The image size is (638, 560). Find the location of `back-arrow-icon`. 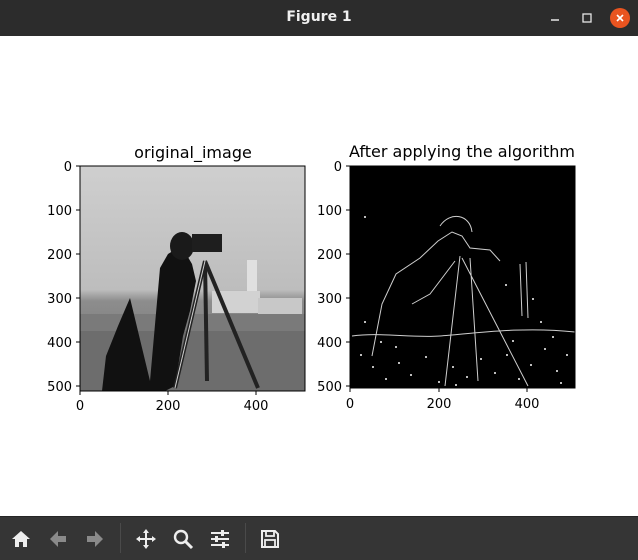

back-arrow-icon is located at coordinates (58, 539).